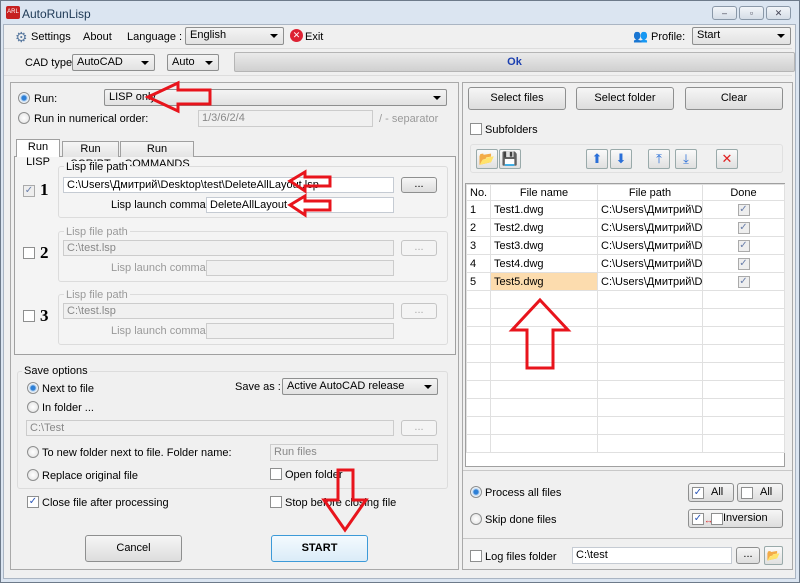 This screenshot has width=800, height=583. I want to click on annotation-arrow-start, so click(345, 500).